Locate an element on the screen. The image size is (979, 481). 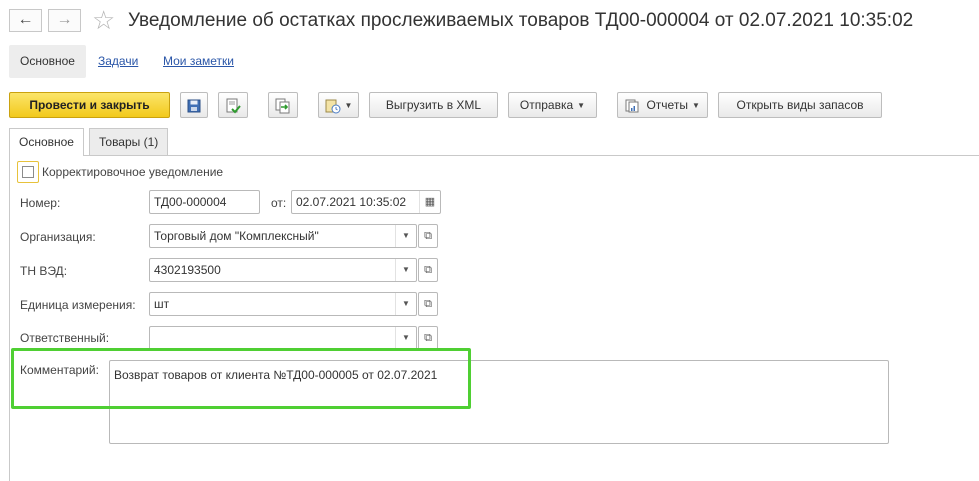
save-button is located at coordinates (194, 105).